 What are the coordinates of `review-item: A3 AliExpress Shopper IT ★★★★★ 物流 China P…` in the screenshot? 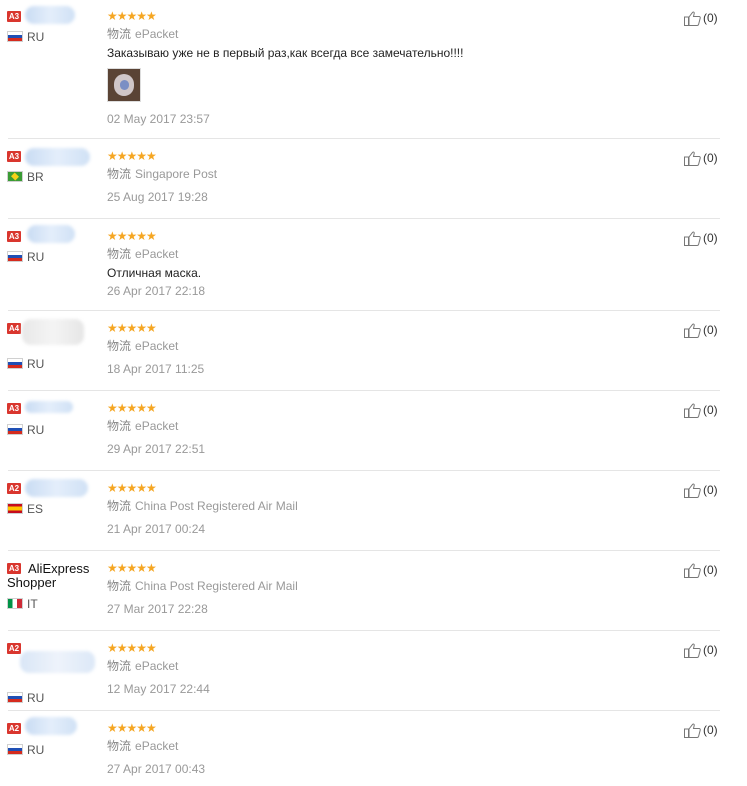 It's located at (373, 591).